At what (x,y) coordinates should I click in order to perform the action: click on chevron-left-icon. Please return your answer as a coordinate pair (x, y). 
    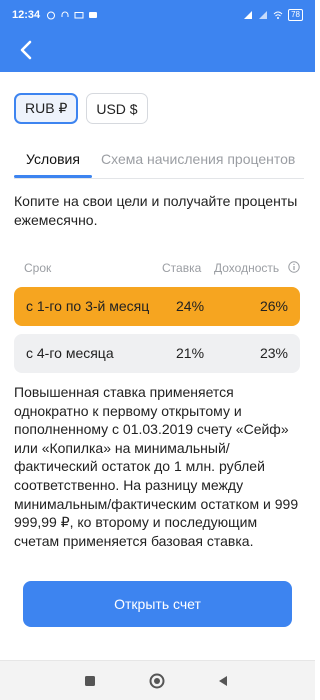
    Looking at the image, I should click on (26, 50).